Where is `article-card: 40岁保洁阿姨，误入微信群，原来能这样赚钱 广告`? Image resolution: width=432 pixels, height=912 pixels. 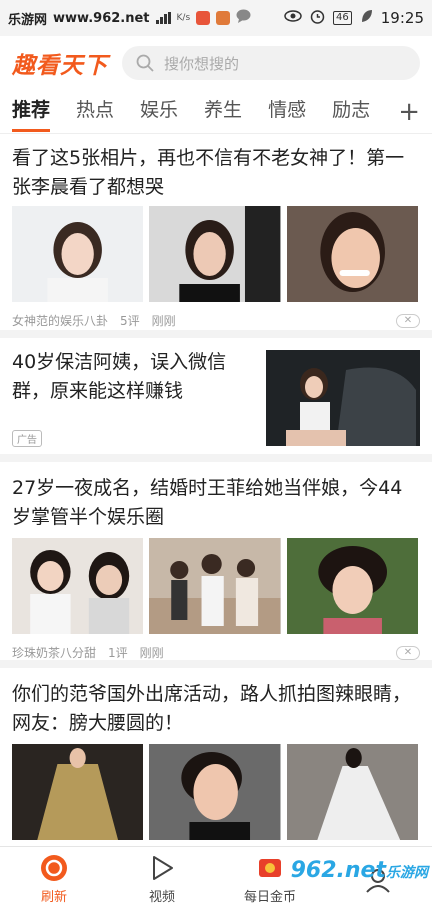 article-card: 40岁保洁阿姨，误入微信群，原来能这样赚钱 广告 is located at coordinates (216, 400).